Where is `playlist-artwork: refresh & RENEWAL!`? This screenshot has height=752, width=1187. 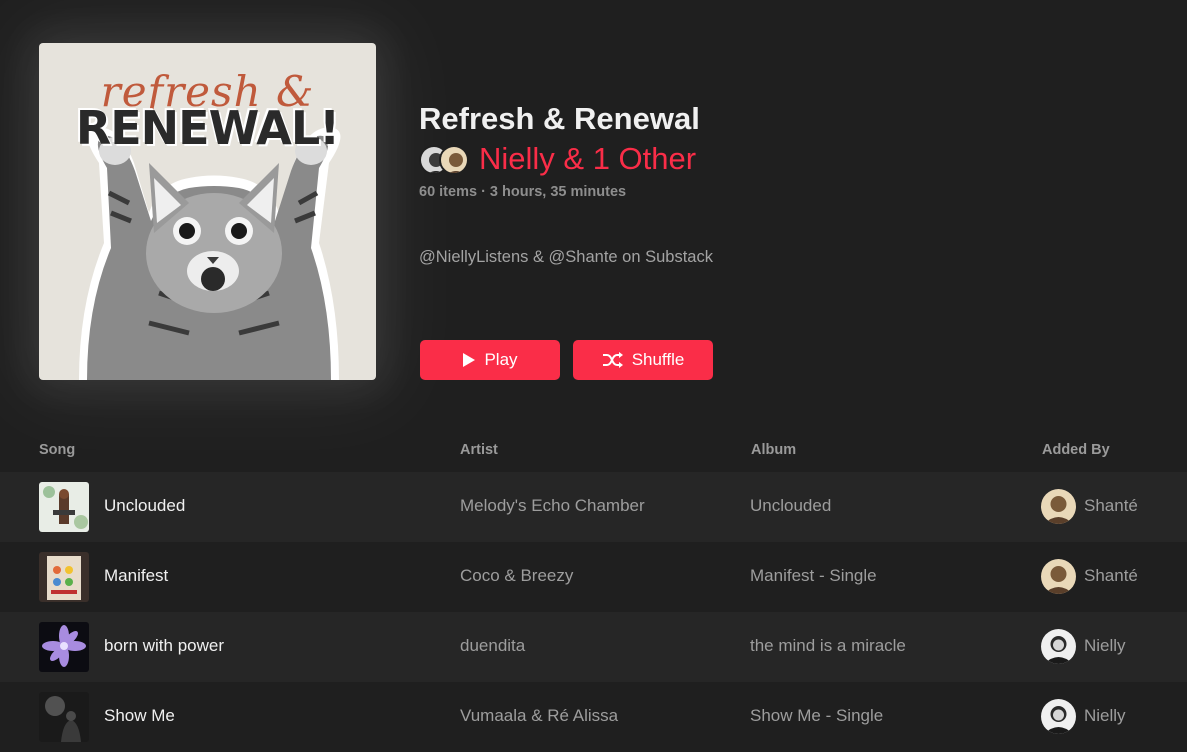
playlist-artwork: refresh & RENEWAL! is located at coordinates (207, 211).